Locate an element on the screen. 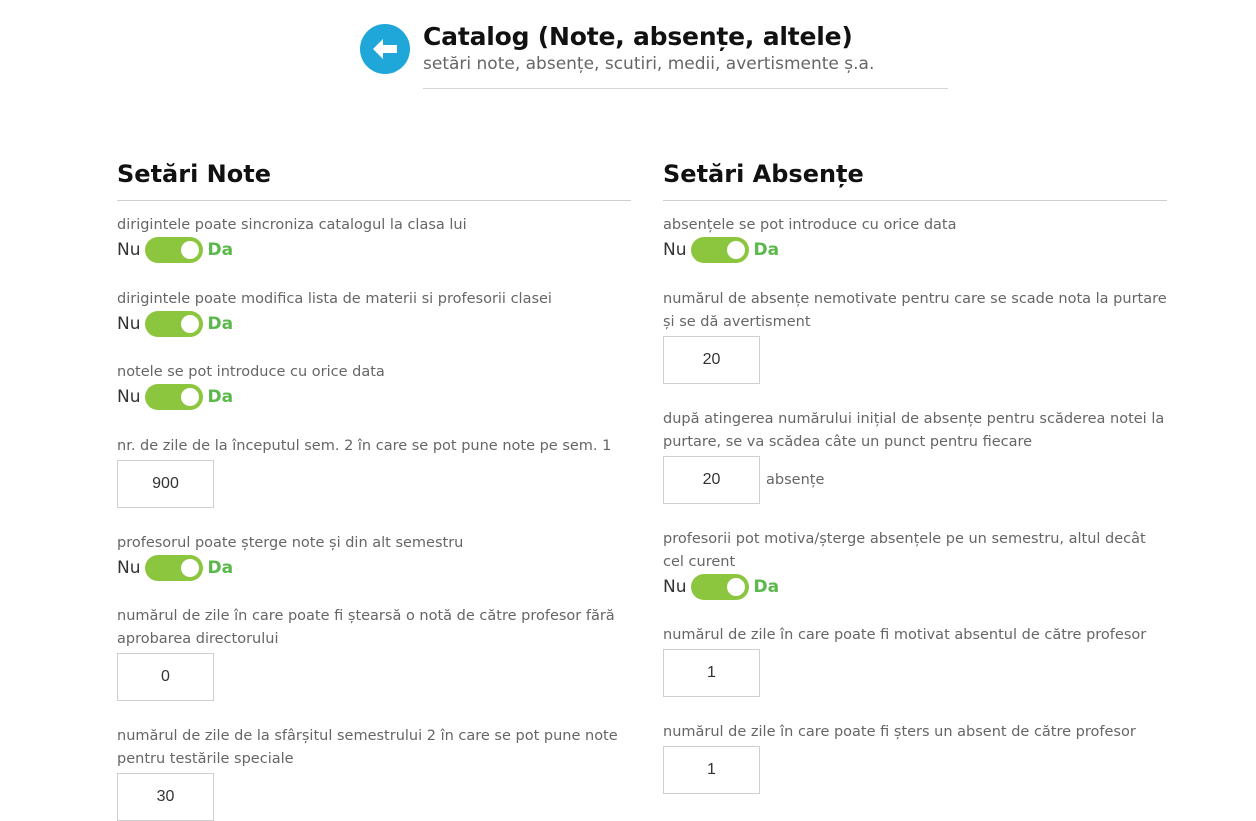 This screenshot has width=1256, height=821. page-title: Catalog (Note, absențe, altele) is located at coordinates (638, 36).